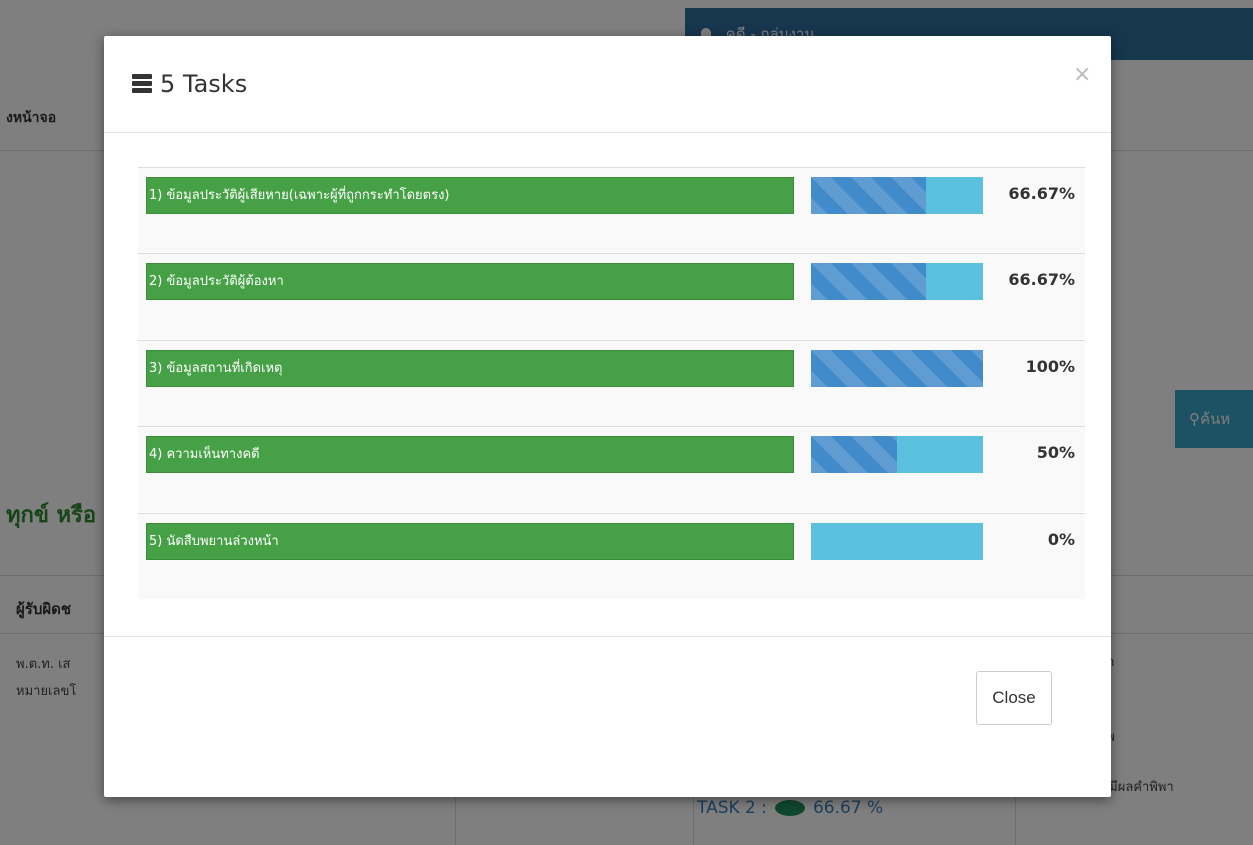 The width and height of the screenshot is (1253, 845). I want to click on task-percent: 50%, so click(1055, 452).